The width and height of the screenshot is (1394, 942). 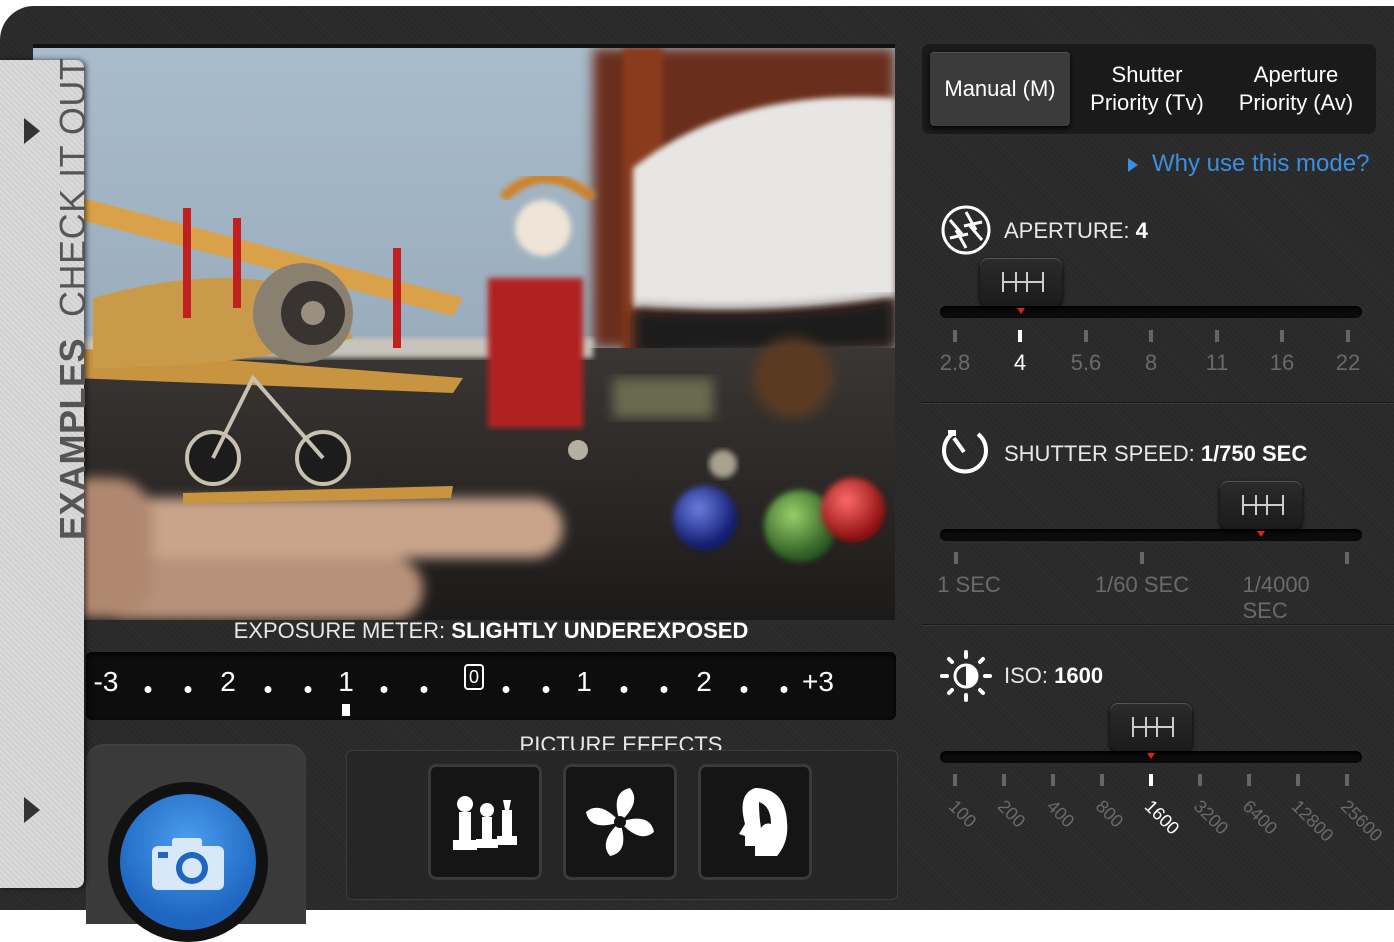 What do you see at coordinates (1296, 74) in the screenshot?
I see `mode-label-line: Aperture` at bounding box center [1296, 74].